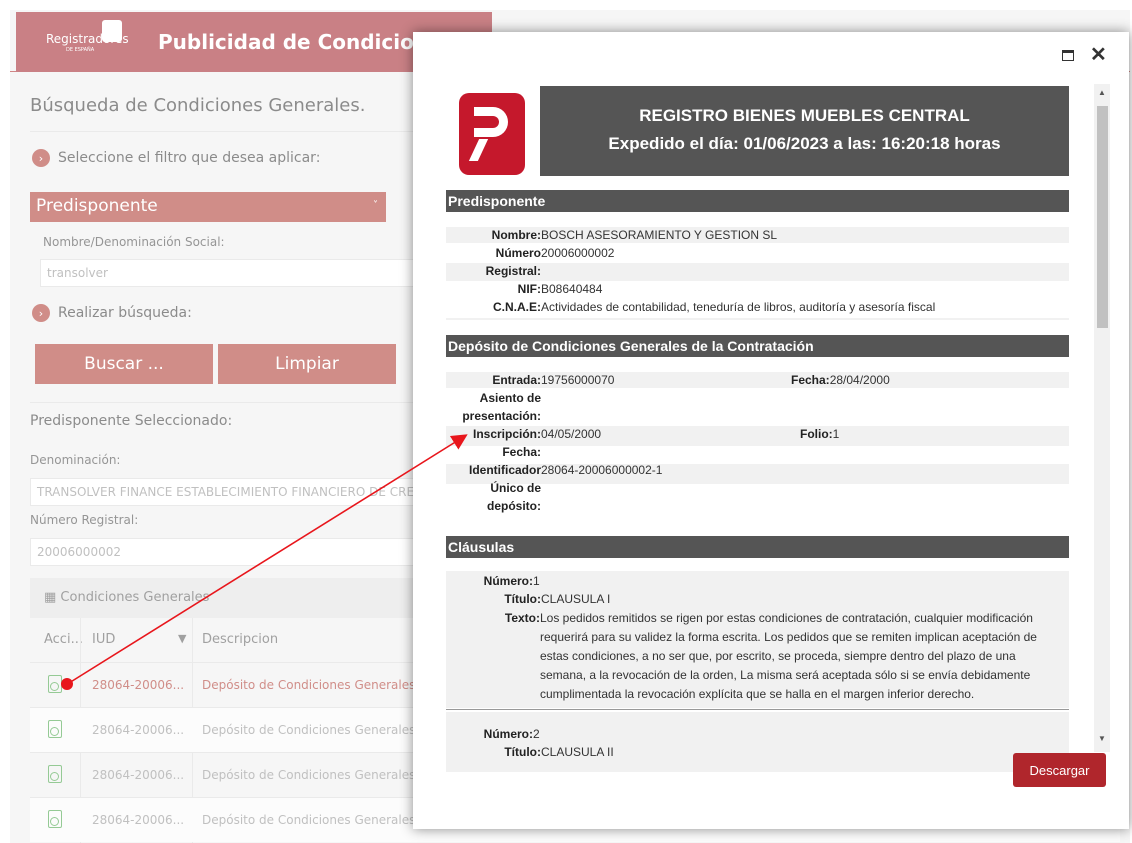 Image resolution: width=1132 pixels, height=843 pixels. What do you see at coordinates (515, 488) in the screenshot?
I see `unico-row: Único de` at bounding box center [515, 488].